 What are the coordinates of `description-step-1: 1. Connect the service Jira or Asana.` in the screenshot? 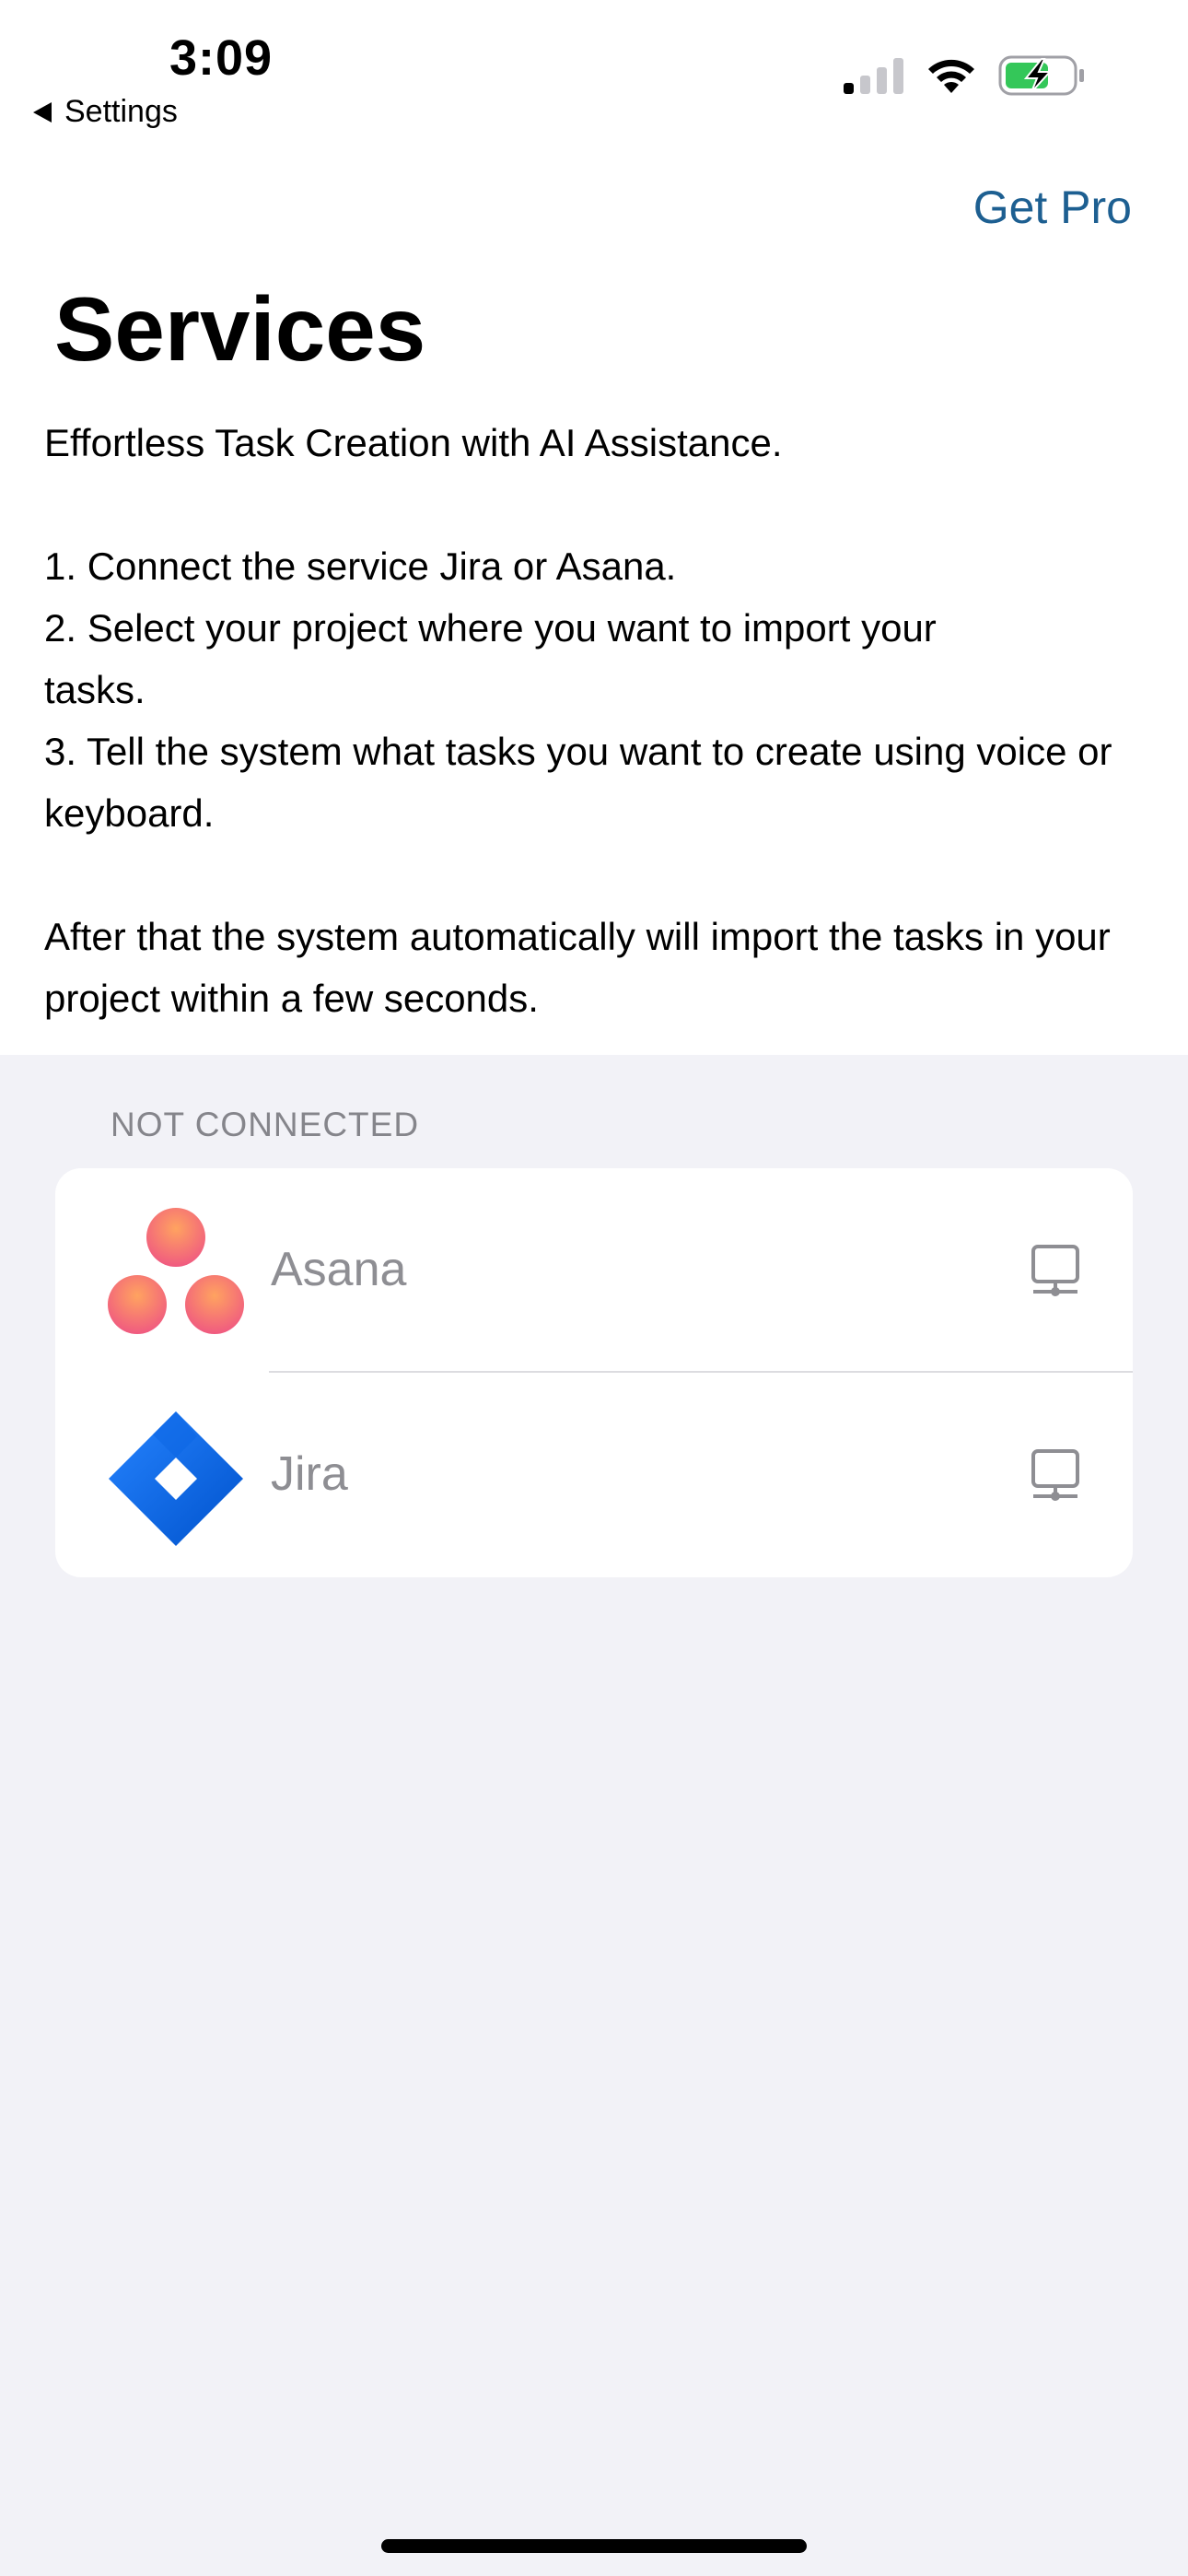 It's located at (360, 566).